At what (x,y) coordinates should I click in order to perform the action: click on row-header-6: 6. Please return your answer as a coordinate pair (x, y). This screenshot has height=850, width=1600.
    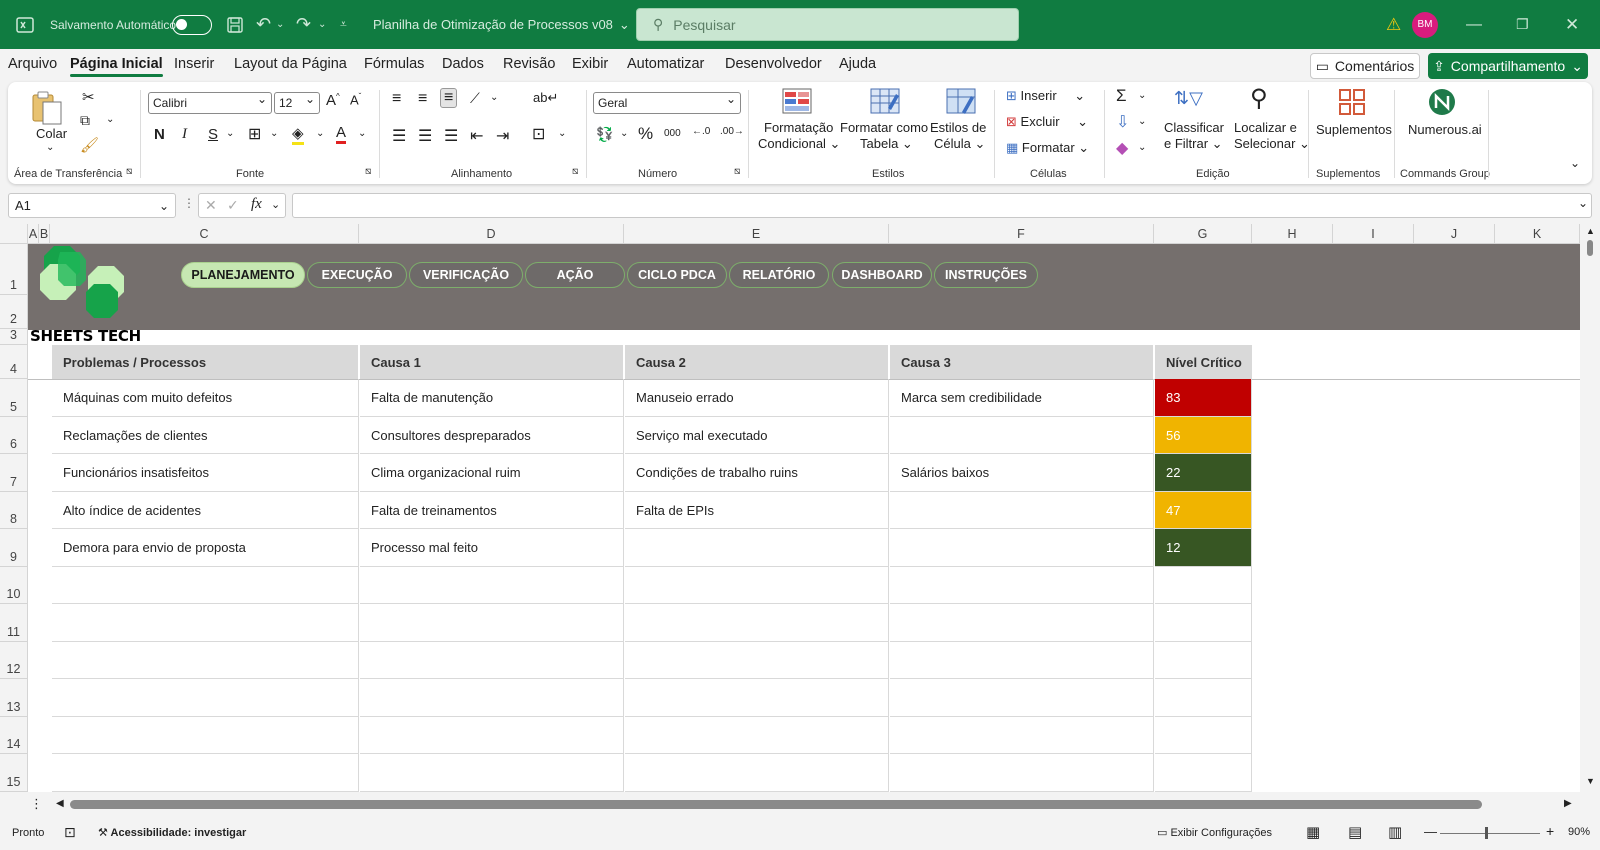
    Looking at the image, I should click on (14, 435).